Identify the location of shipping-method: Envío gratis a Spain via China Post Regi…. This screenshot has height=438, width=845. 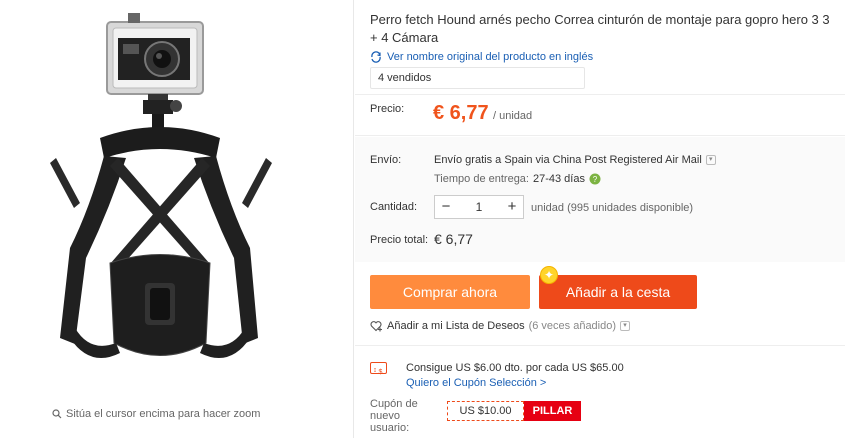
(575, 160).